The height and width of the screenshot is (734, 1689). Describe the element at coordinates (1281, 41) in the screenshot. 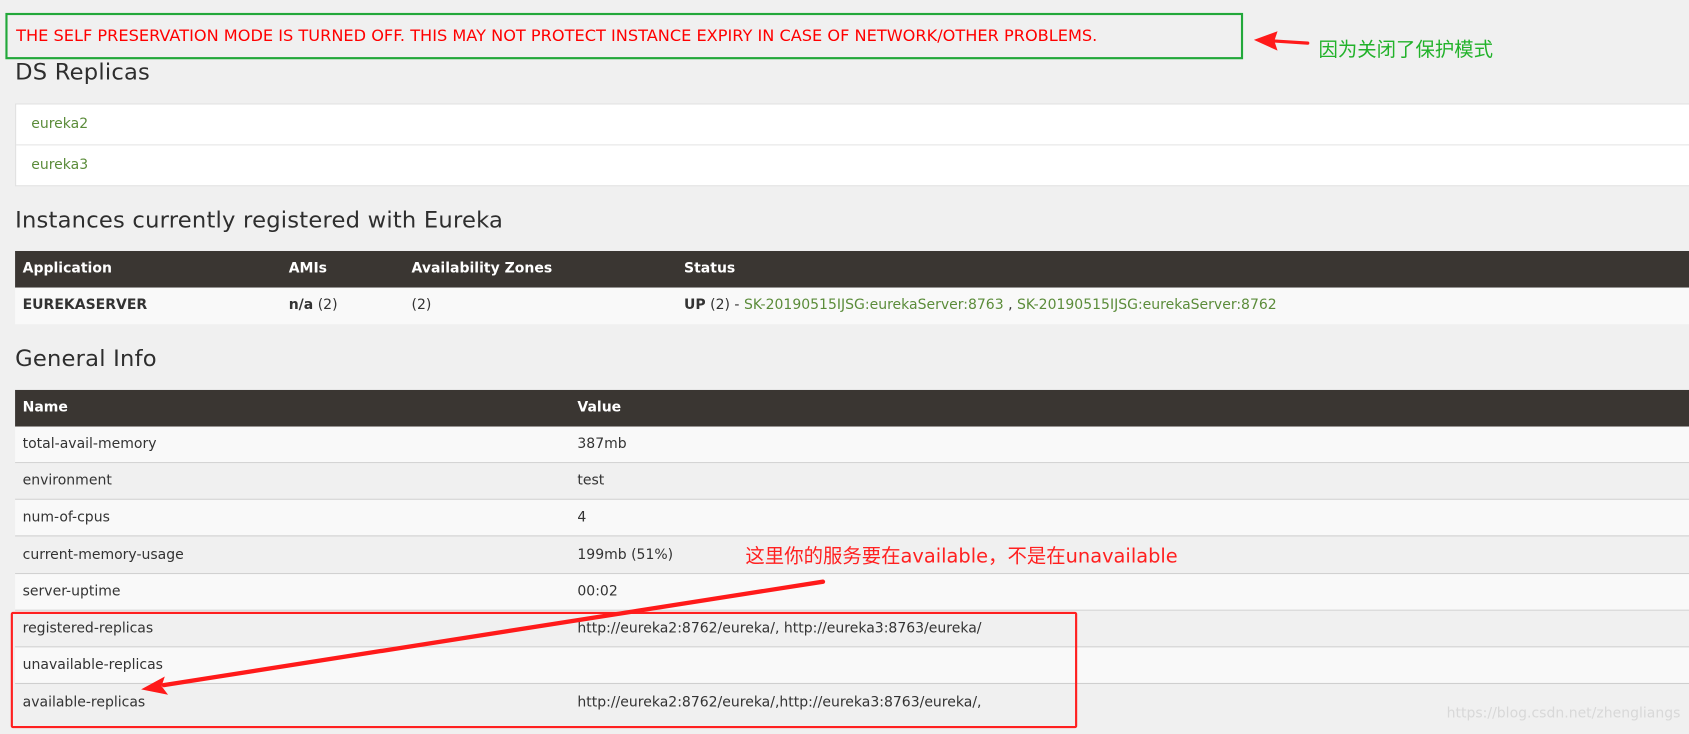

I see `arrow-to-warning-icon` at that location.